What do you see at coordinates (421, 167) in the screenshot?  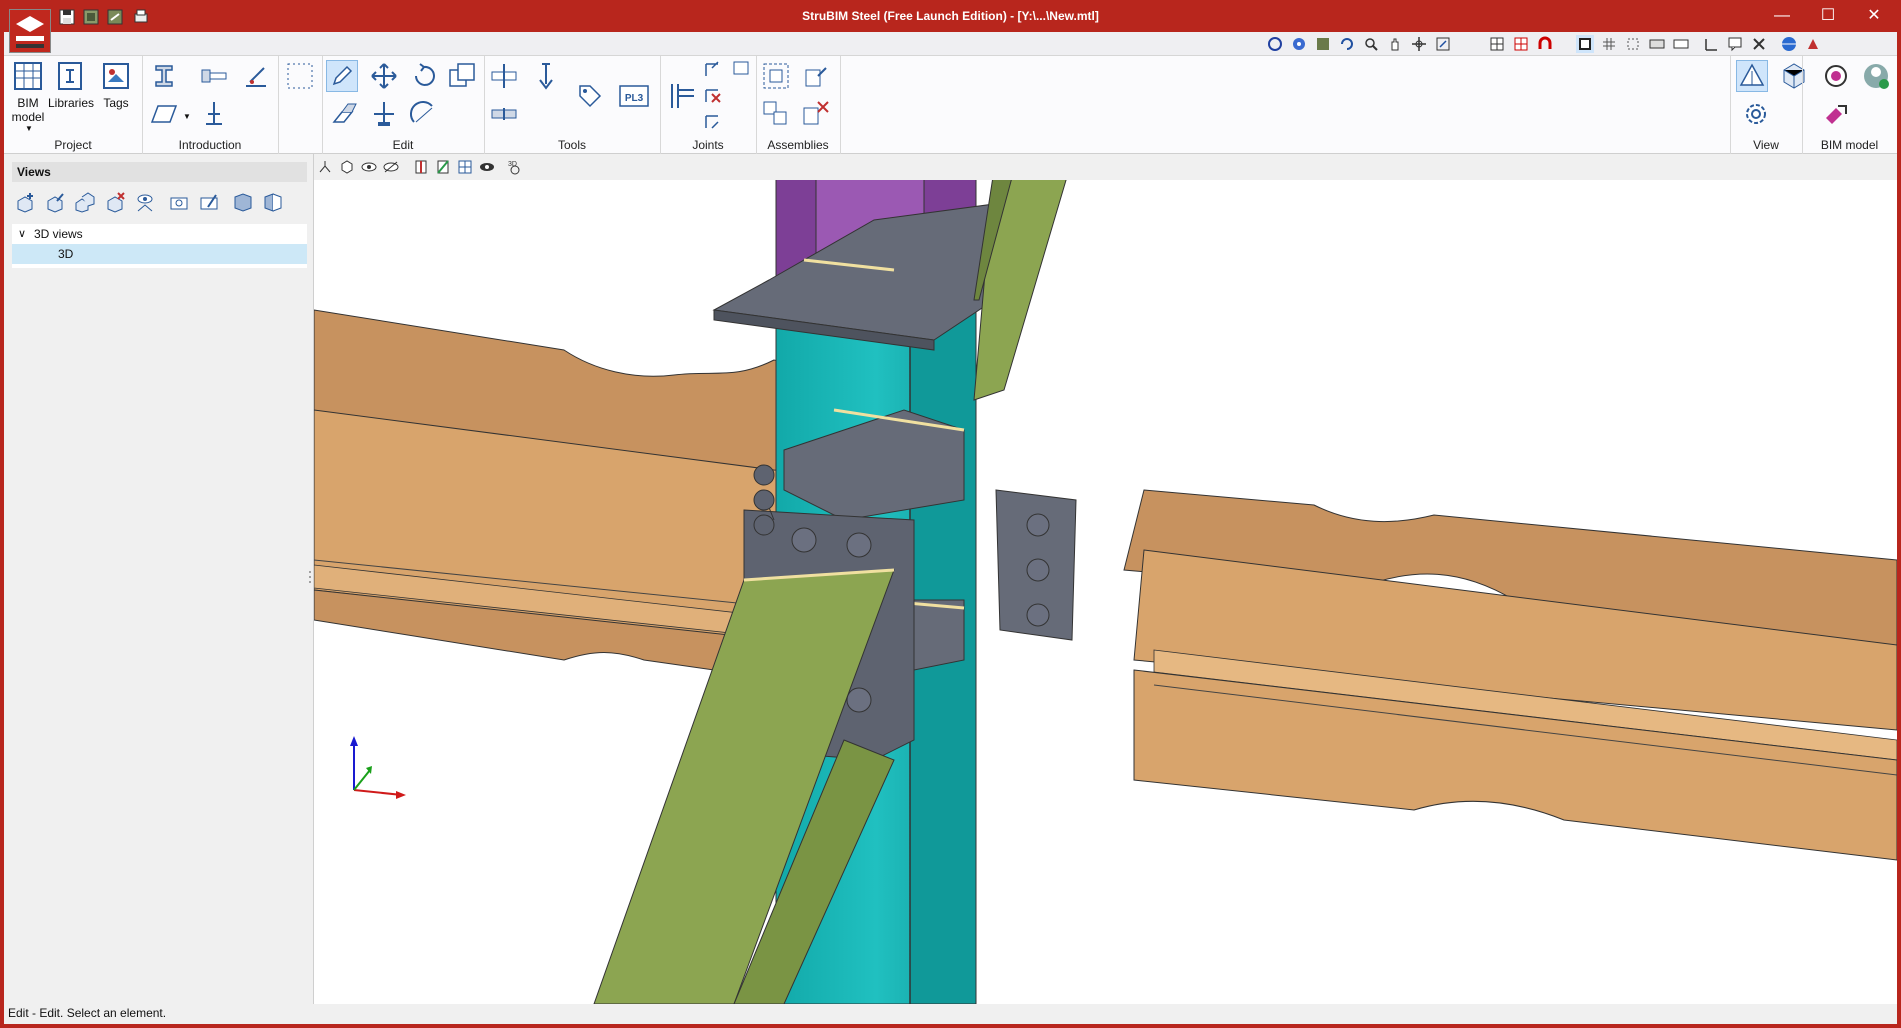 I see `section-red-icon` at bounding box center [421, 167].